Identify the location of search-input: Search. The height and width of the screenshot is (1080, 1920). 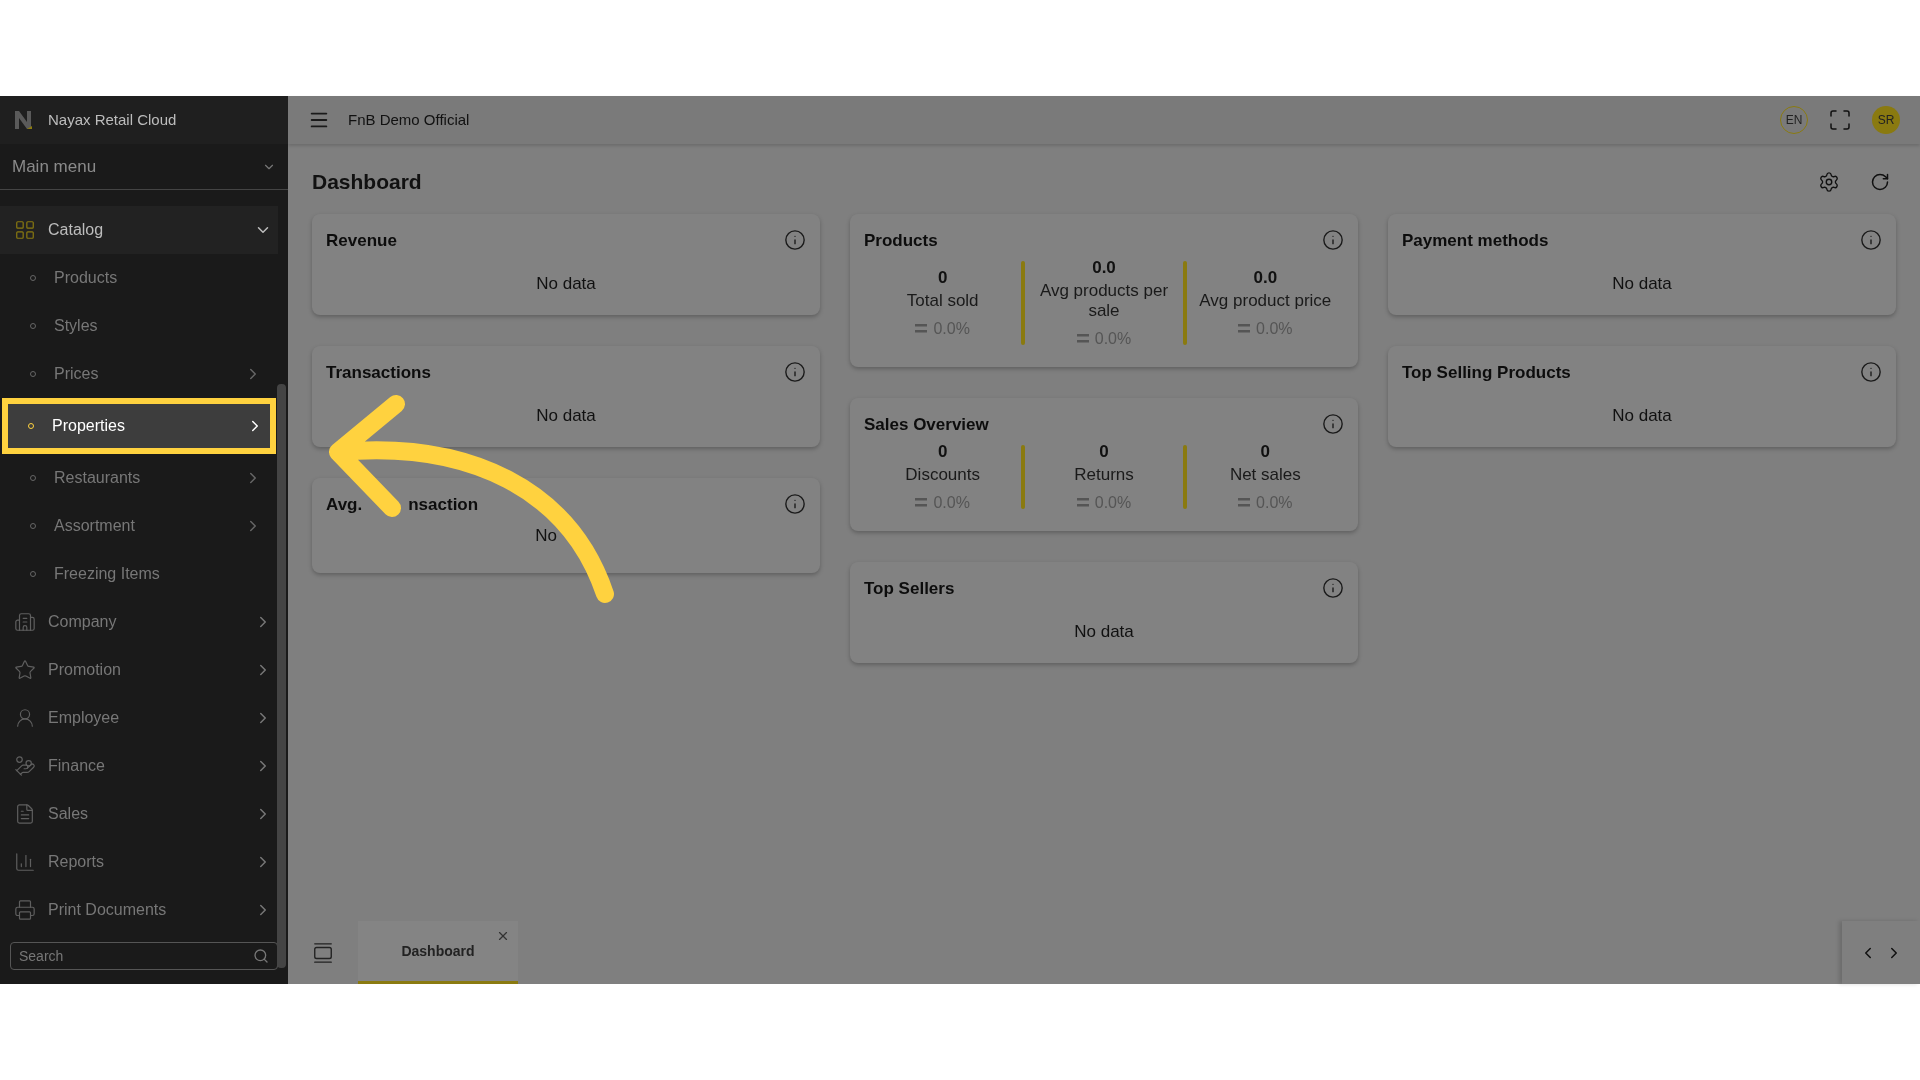
(136, 956).